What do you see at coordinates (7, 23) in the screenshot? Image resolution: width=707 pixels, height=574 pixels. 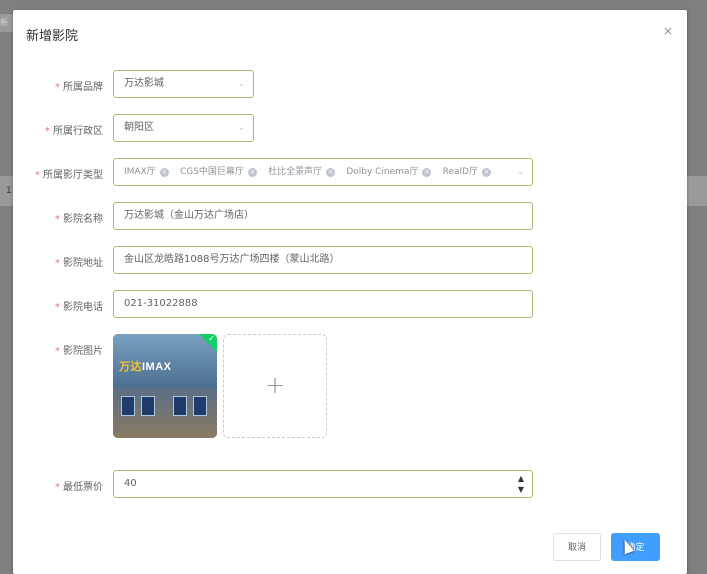 I see `background-tab: 新增` at bounding box center [7, 23].